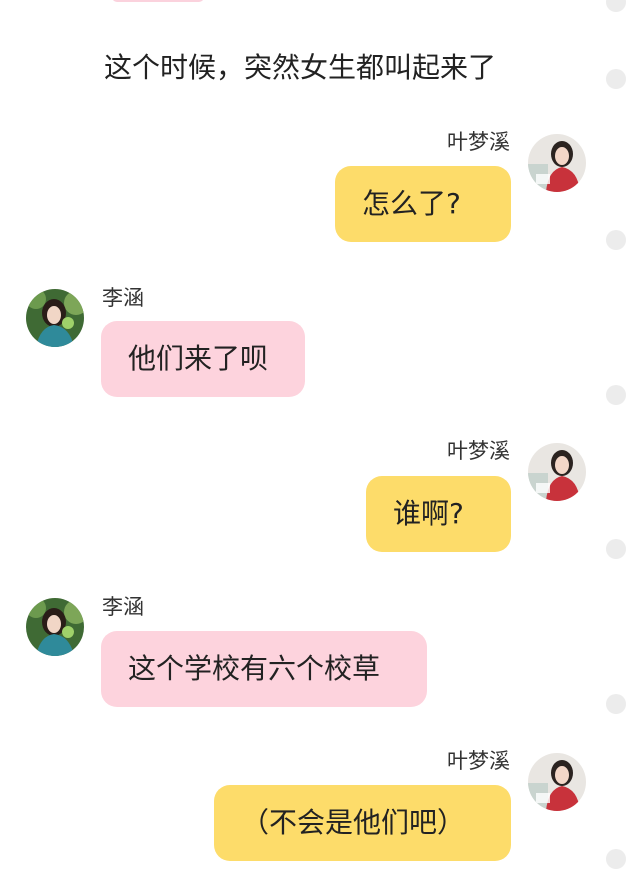 This screenshot has width=640, height=883. I want to click on message-bubble: （不会是他们吧）, so click(362, 823).